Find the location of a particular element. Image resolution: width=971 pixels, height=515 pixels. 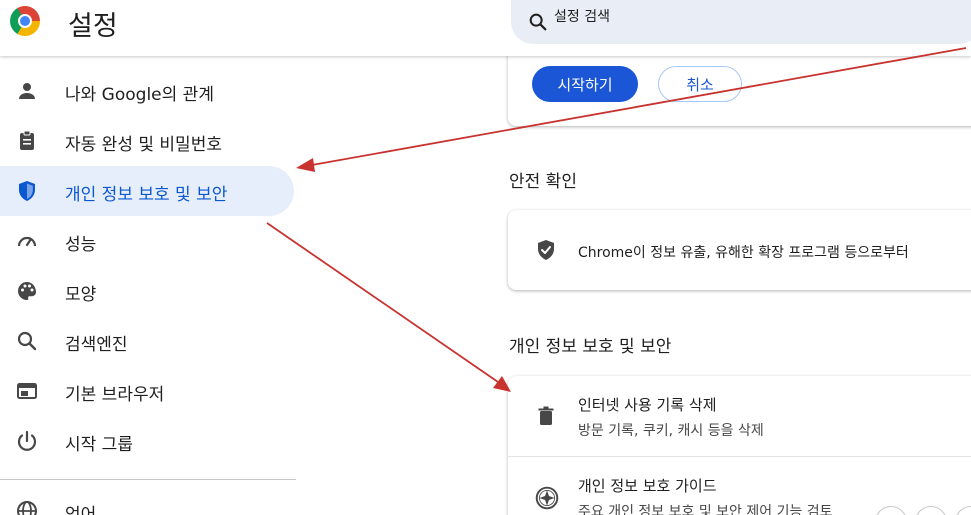

person-icon is located at coordinates (27, 91).